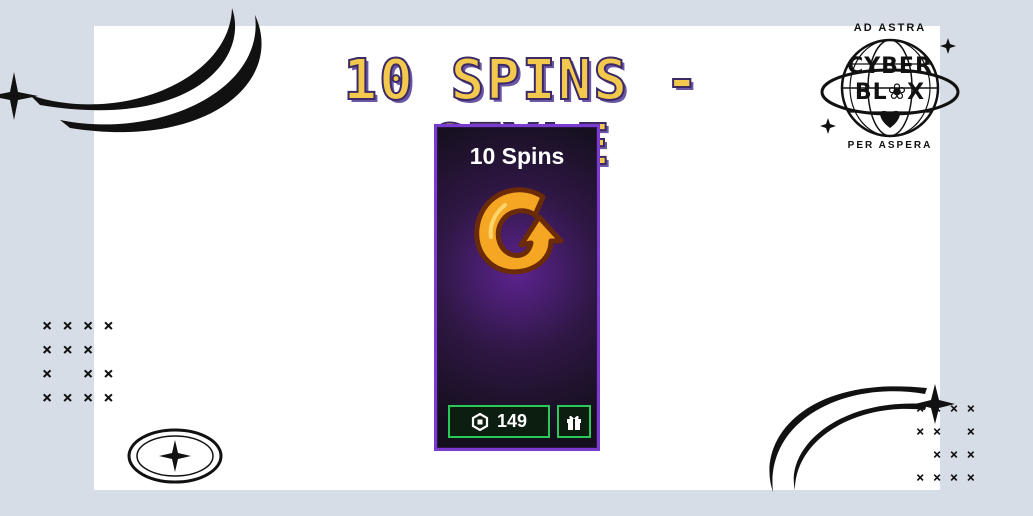 This screenshot has width=1033, height=516. What do you see at coordinates (519, 231) in the screenshot?
I see `spin-arrow-icon` at bounding box center [519, 231].